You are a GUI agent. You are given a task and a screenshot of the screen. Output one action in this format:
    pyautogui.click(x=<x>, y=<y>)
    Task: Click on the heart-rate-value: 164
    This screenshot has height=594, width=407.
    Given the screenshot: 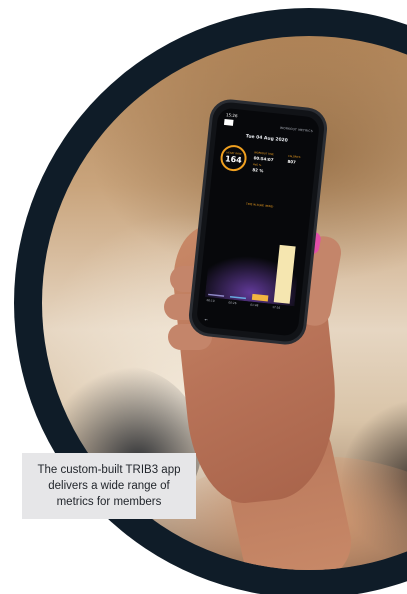 What is the action you would take?
    pyautogui.click(x=233, y=159)
    